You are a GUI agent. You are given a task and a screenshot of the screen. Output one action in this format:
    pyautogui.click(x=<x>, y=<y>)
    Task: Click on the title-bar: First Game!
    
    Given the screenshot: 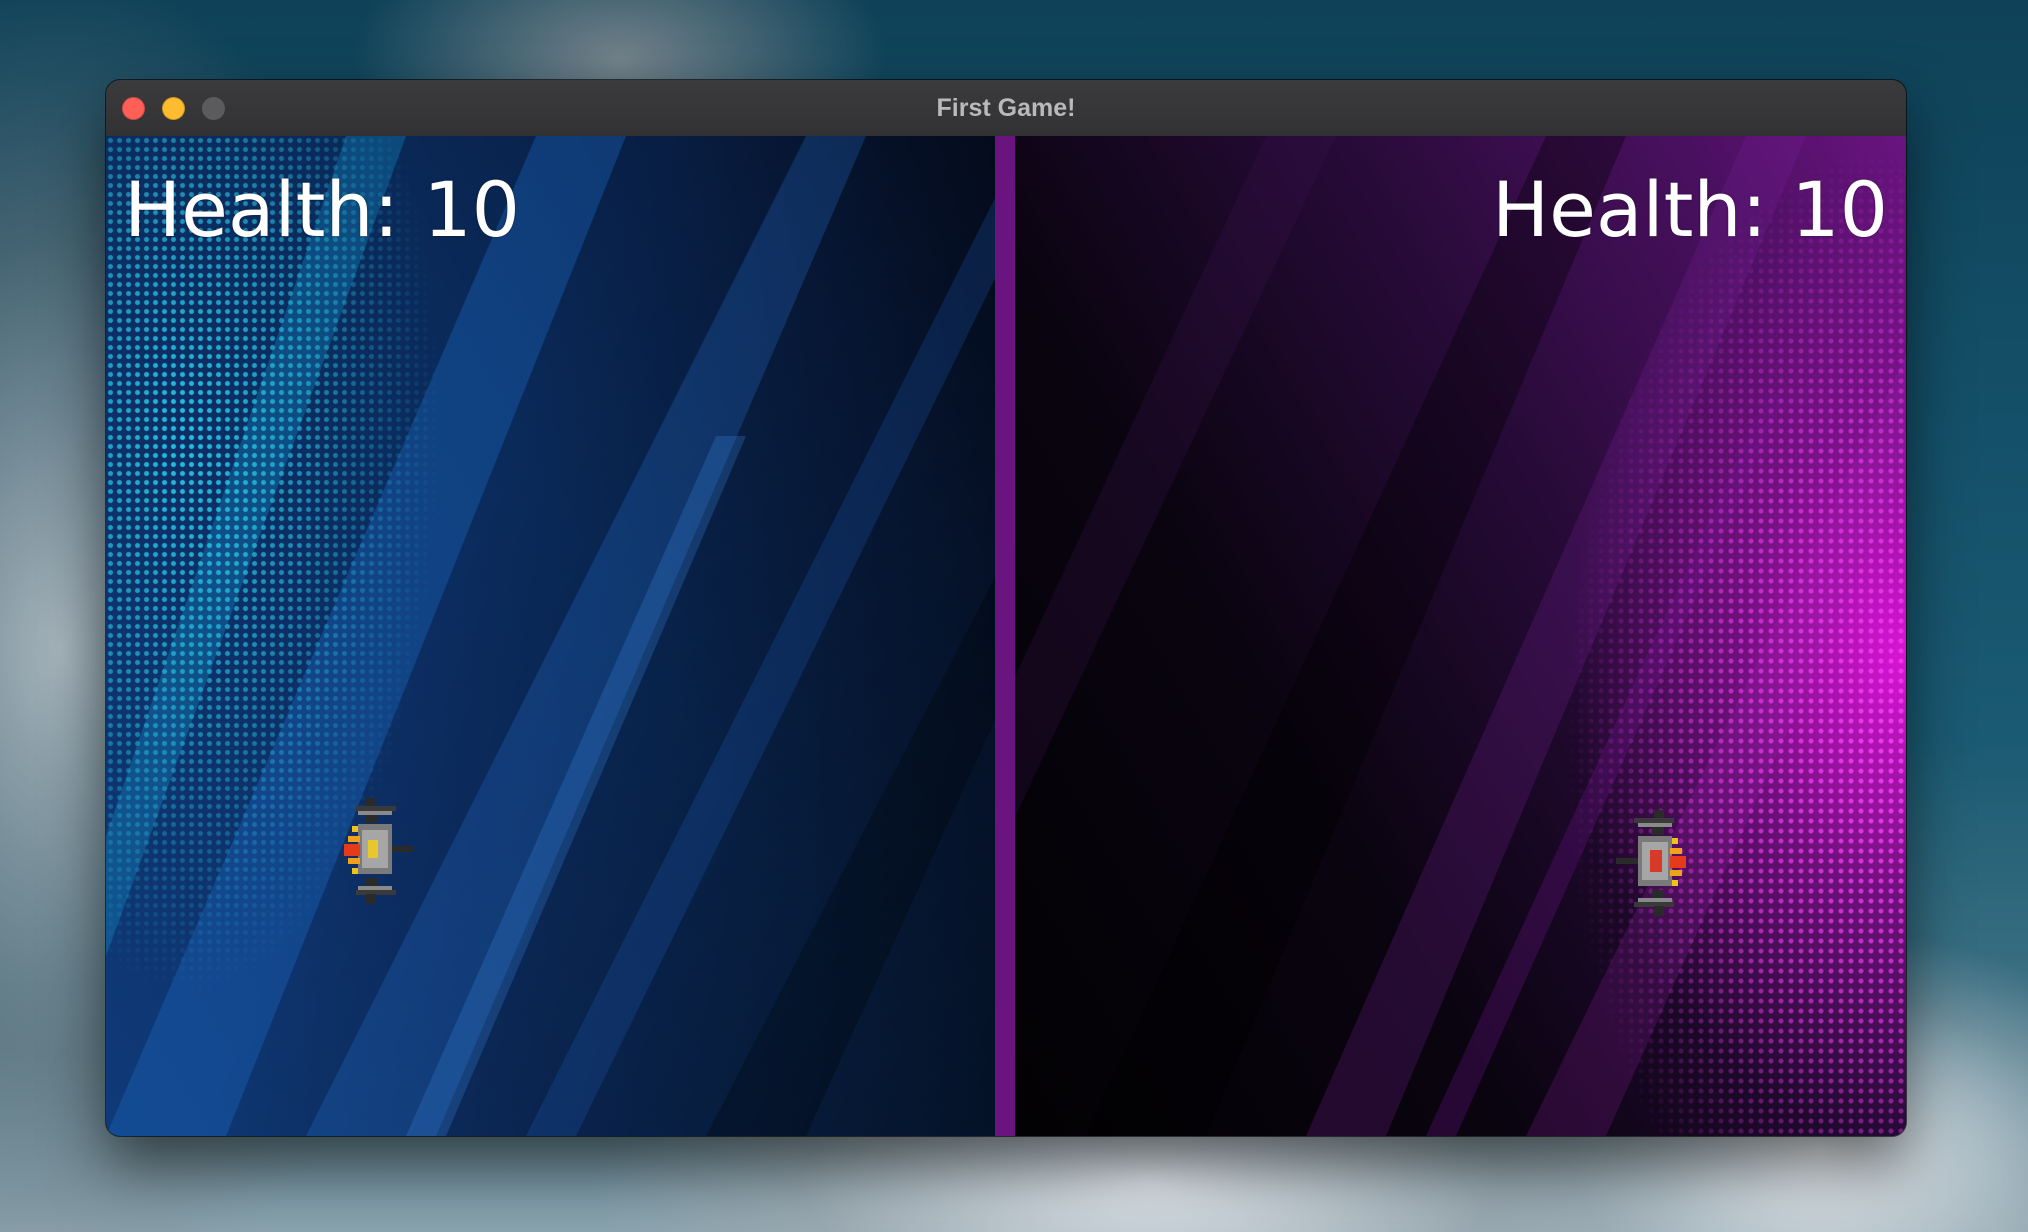 What is the action you would take?
    pyautogui.click(x=1006, y=108)
    